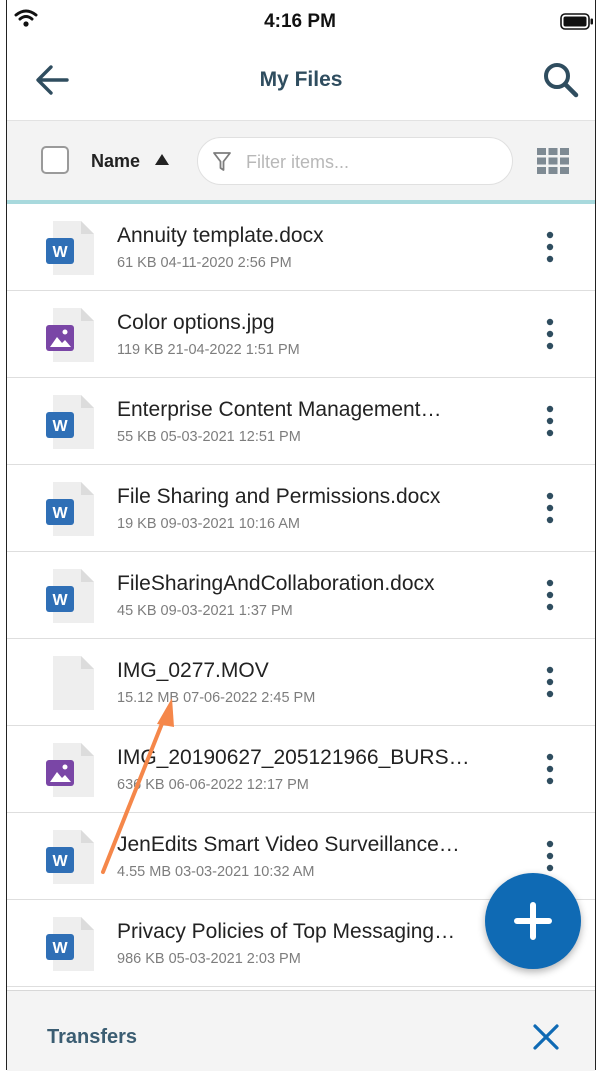 Image resolution: width=600 pixels, height=1071 pixels. What do you see at coordinates (222, 161) in the screenshot?
I see `filter-funnel-icon` at bounding box center [222, 161].